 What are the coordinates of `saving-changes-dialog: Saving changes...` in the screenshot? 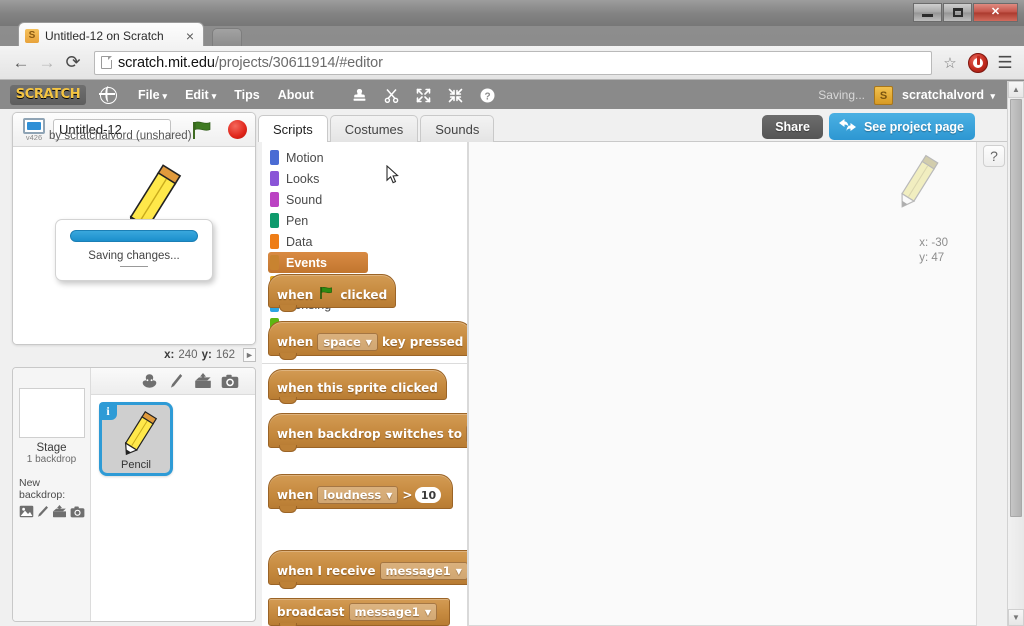 It's located at (134, 250).